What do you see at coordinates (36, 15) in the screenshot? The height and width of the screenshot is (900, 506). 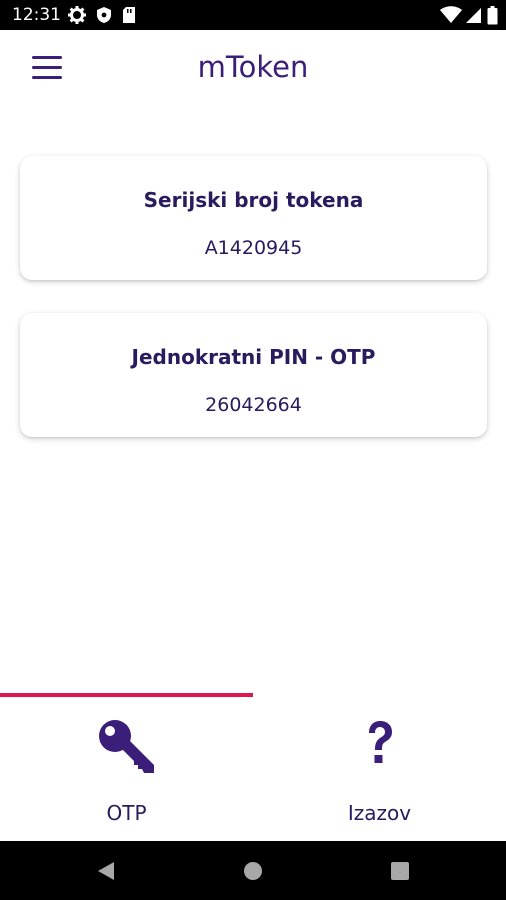 I see `status-time: 12:31` at bounding box center [36, 15].